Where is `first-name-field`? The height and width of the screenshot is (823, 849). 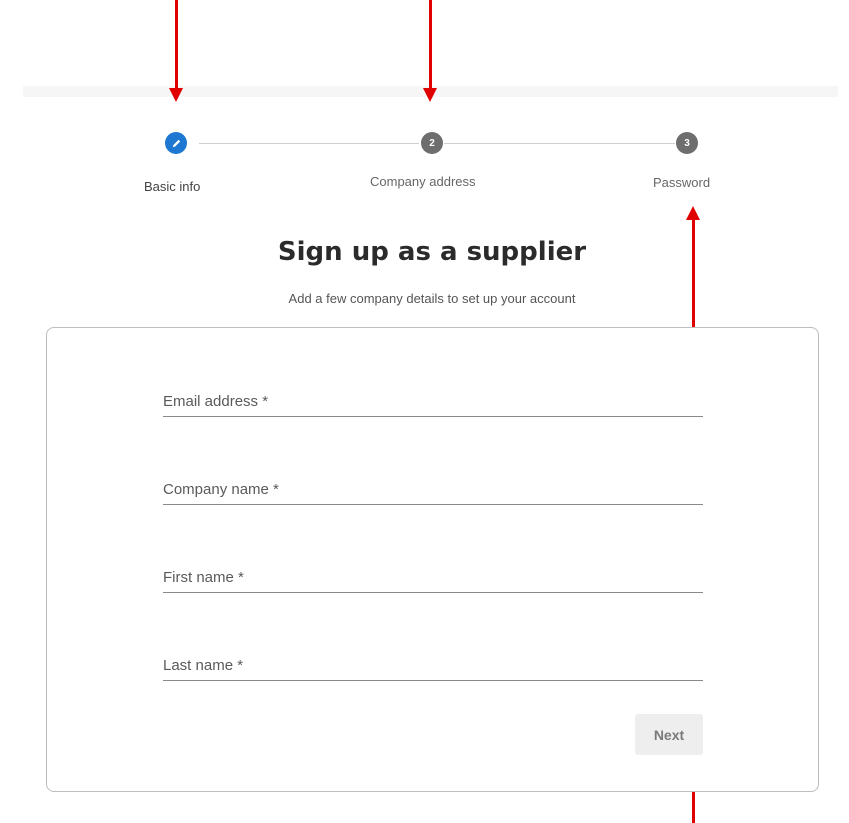
first-name-field is located at coordinates (433, 578).